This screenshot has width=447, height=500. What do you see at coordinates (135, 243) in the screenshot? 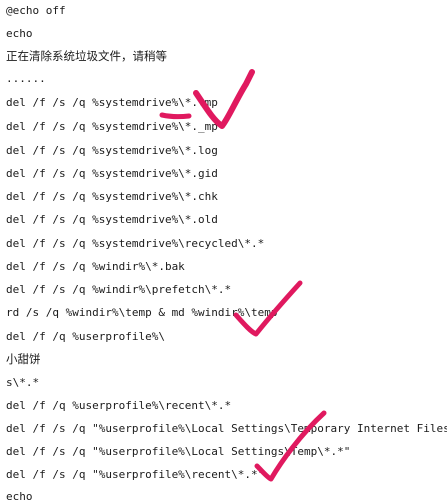
I see `script-line-del-recycled: del /f /s /q %systemdrive%\recycled\*.*` at bounding box center [135, 243].